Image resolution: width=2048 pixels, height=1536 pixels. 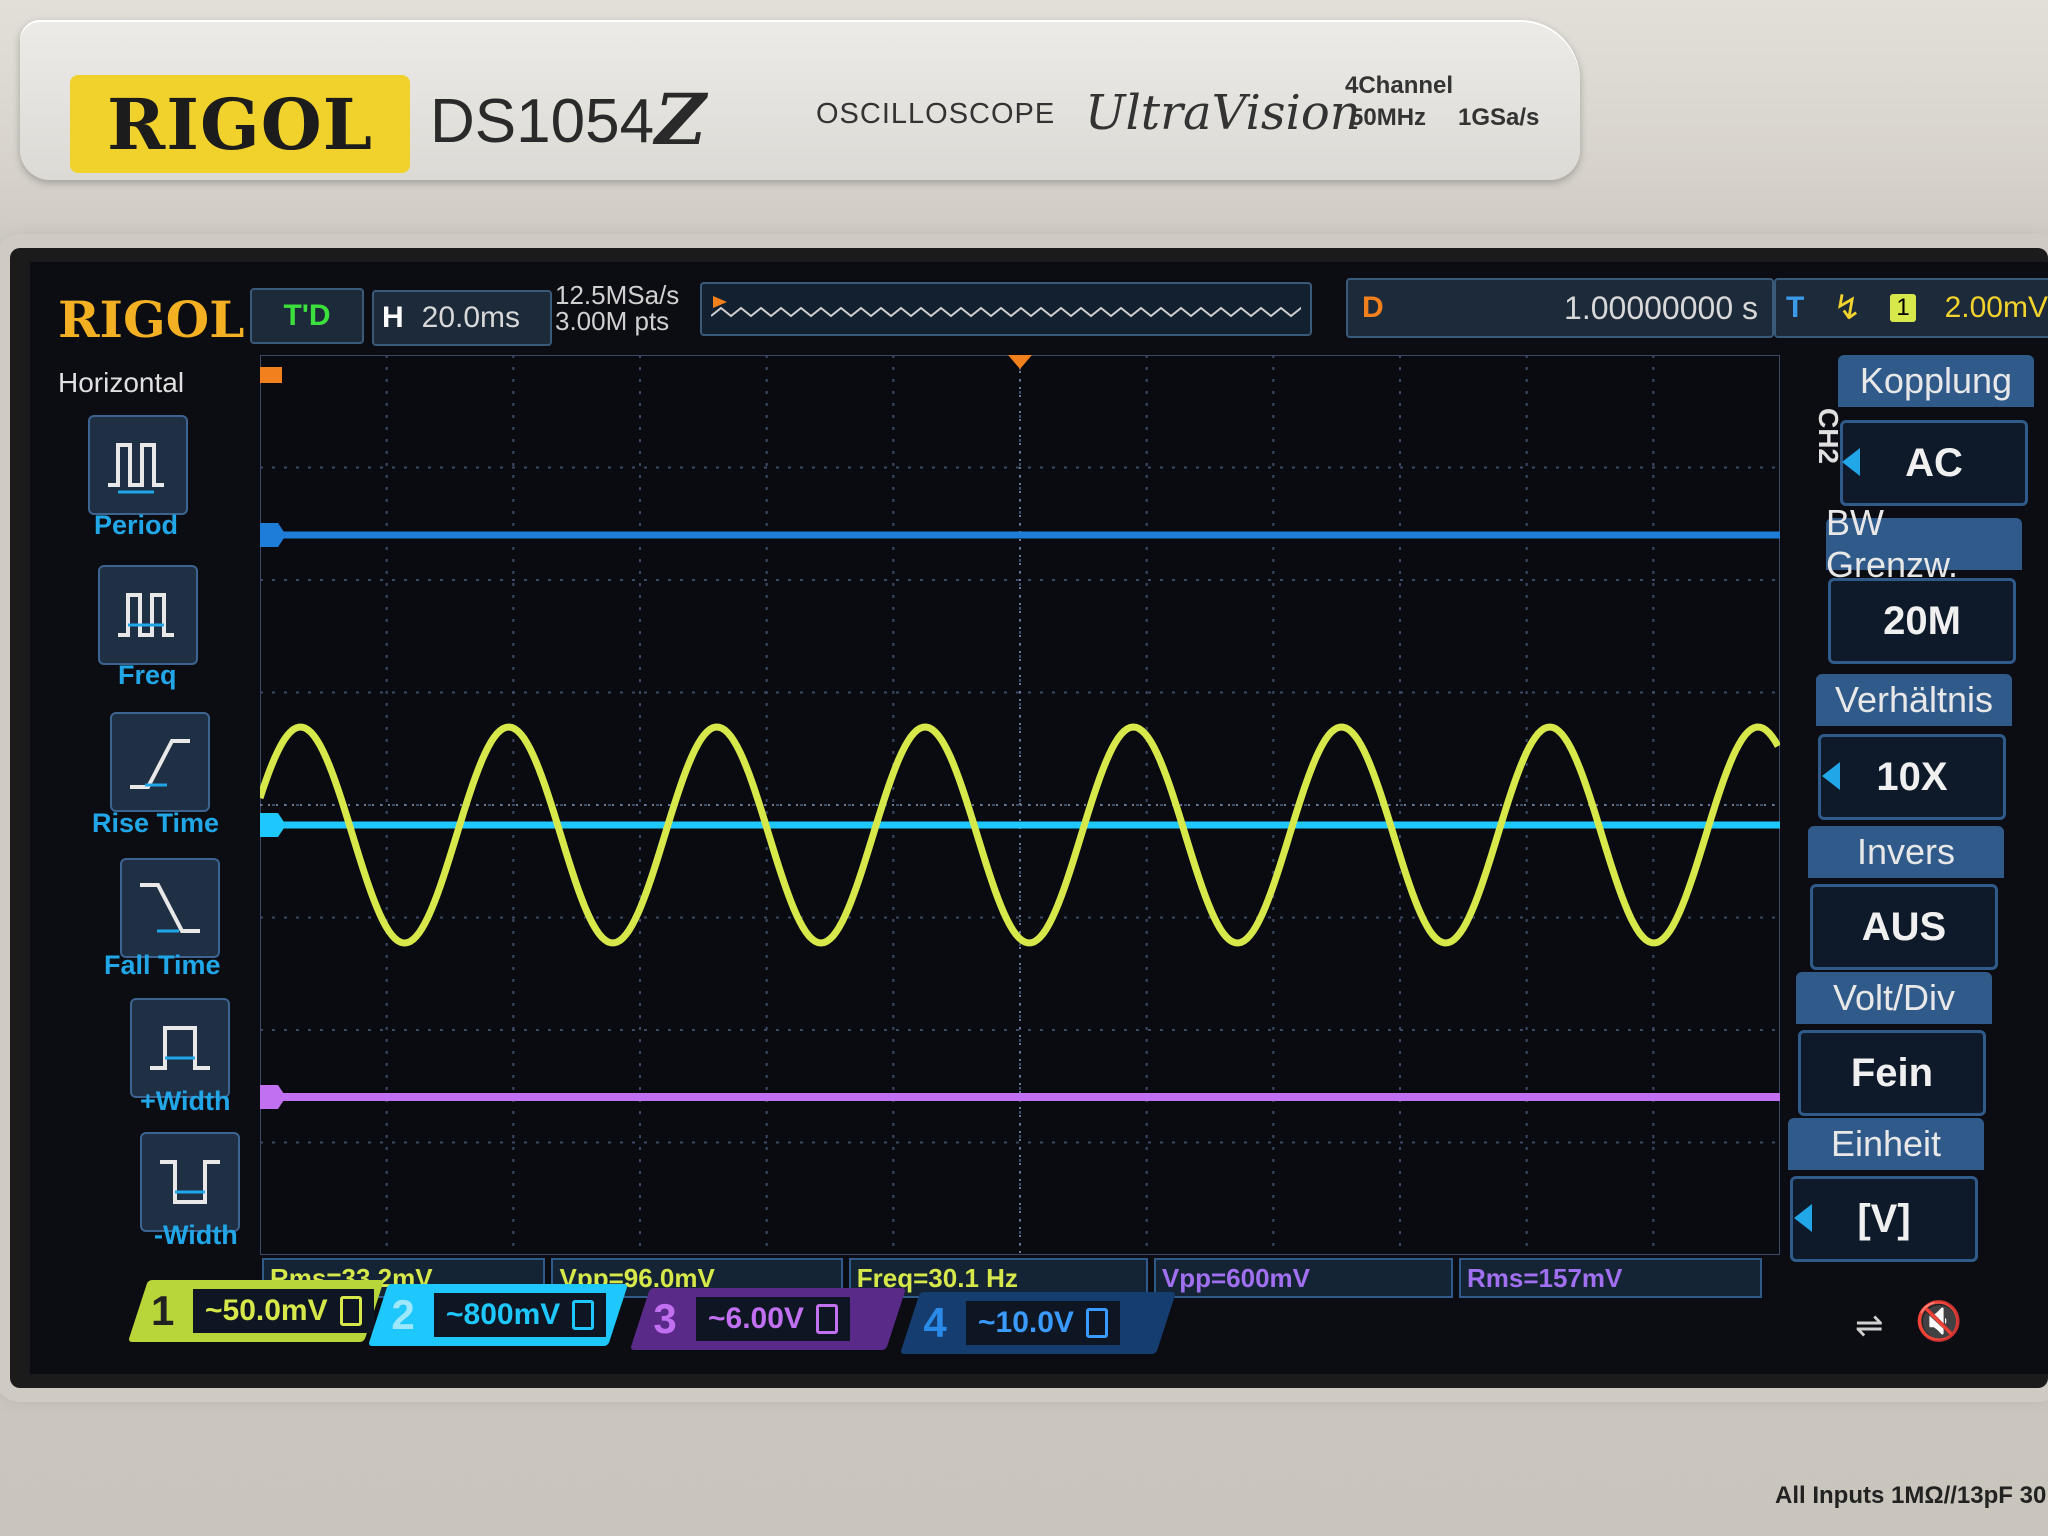 I want to click on trigger-source: 1, so click(x=1903, y=308).